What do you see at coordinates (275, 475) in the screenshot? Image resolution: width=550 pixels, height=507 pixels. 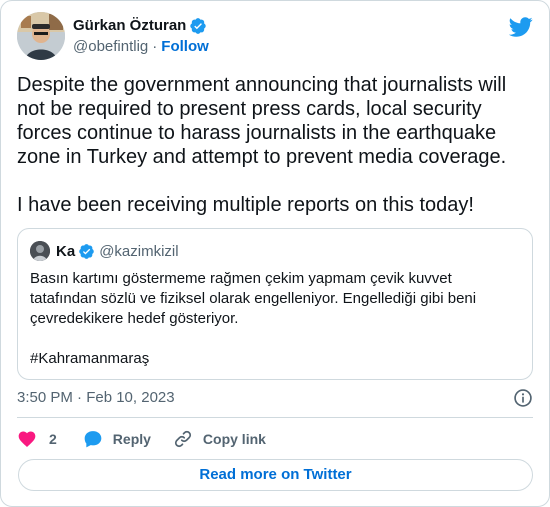 I see `read-more-button: Read more on Twitter` at bounding box center [275, 475].